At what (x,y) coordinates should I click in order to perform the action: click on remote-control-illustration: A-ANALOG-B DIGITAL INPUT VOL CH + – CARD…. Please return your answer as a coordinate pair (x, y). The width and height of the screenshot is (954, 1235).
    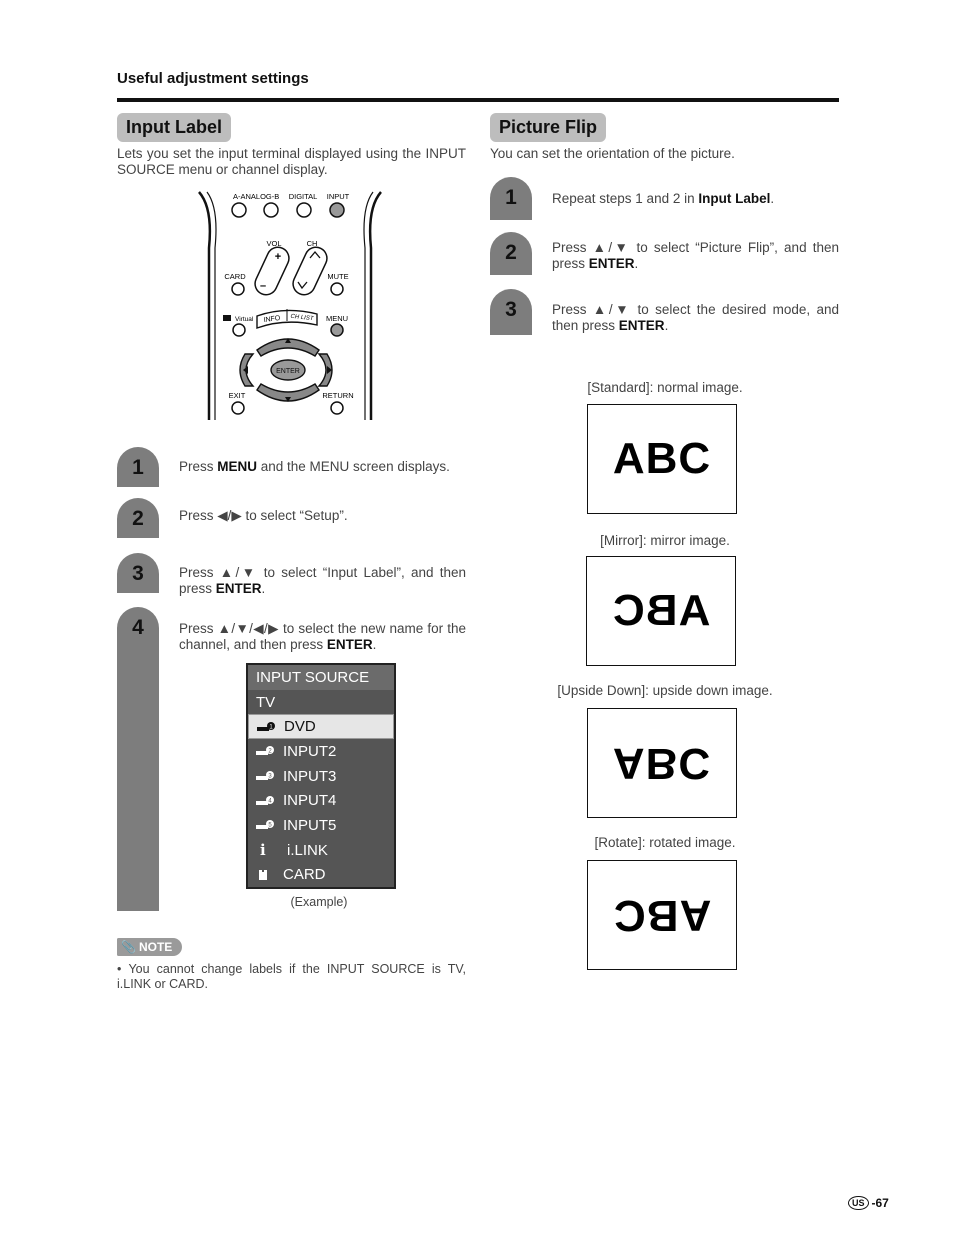
    Looking at the image, I should click on (290, 305).